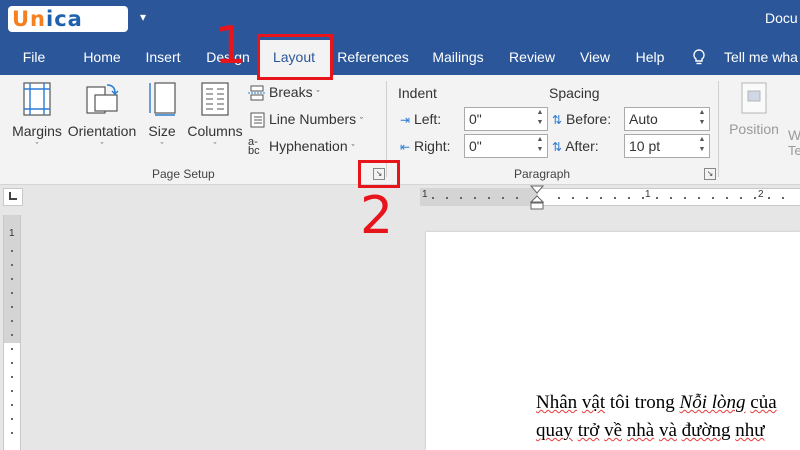  I want to click on hyphenation-button: a-bc Hyphenation ˇ, so click(301, 146).